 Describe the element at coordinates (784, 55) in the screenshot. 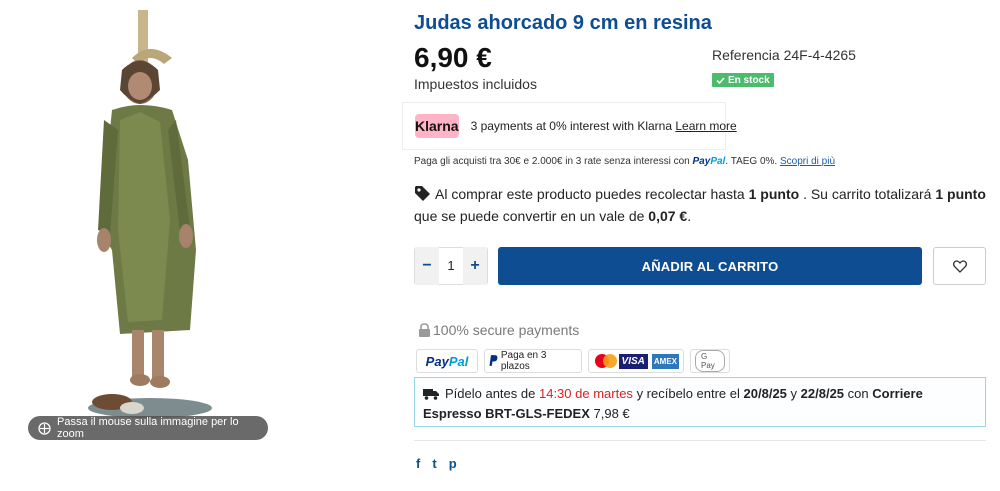

I see `product-reference: Referencia 24F-4-4265` at that location.